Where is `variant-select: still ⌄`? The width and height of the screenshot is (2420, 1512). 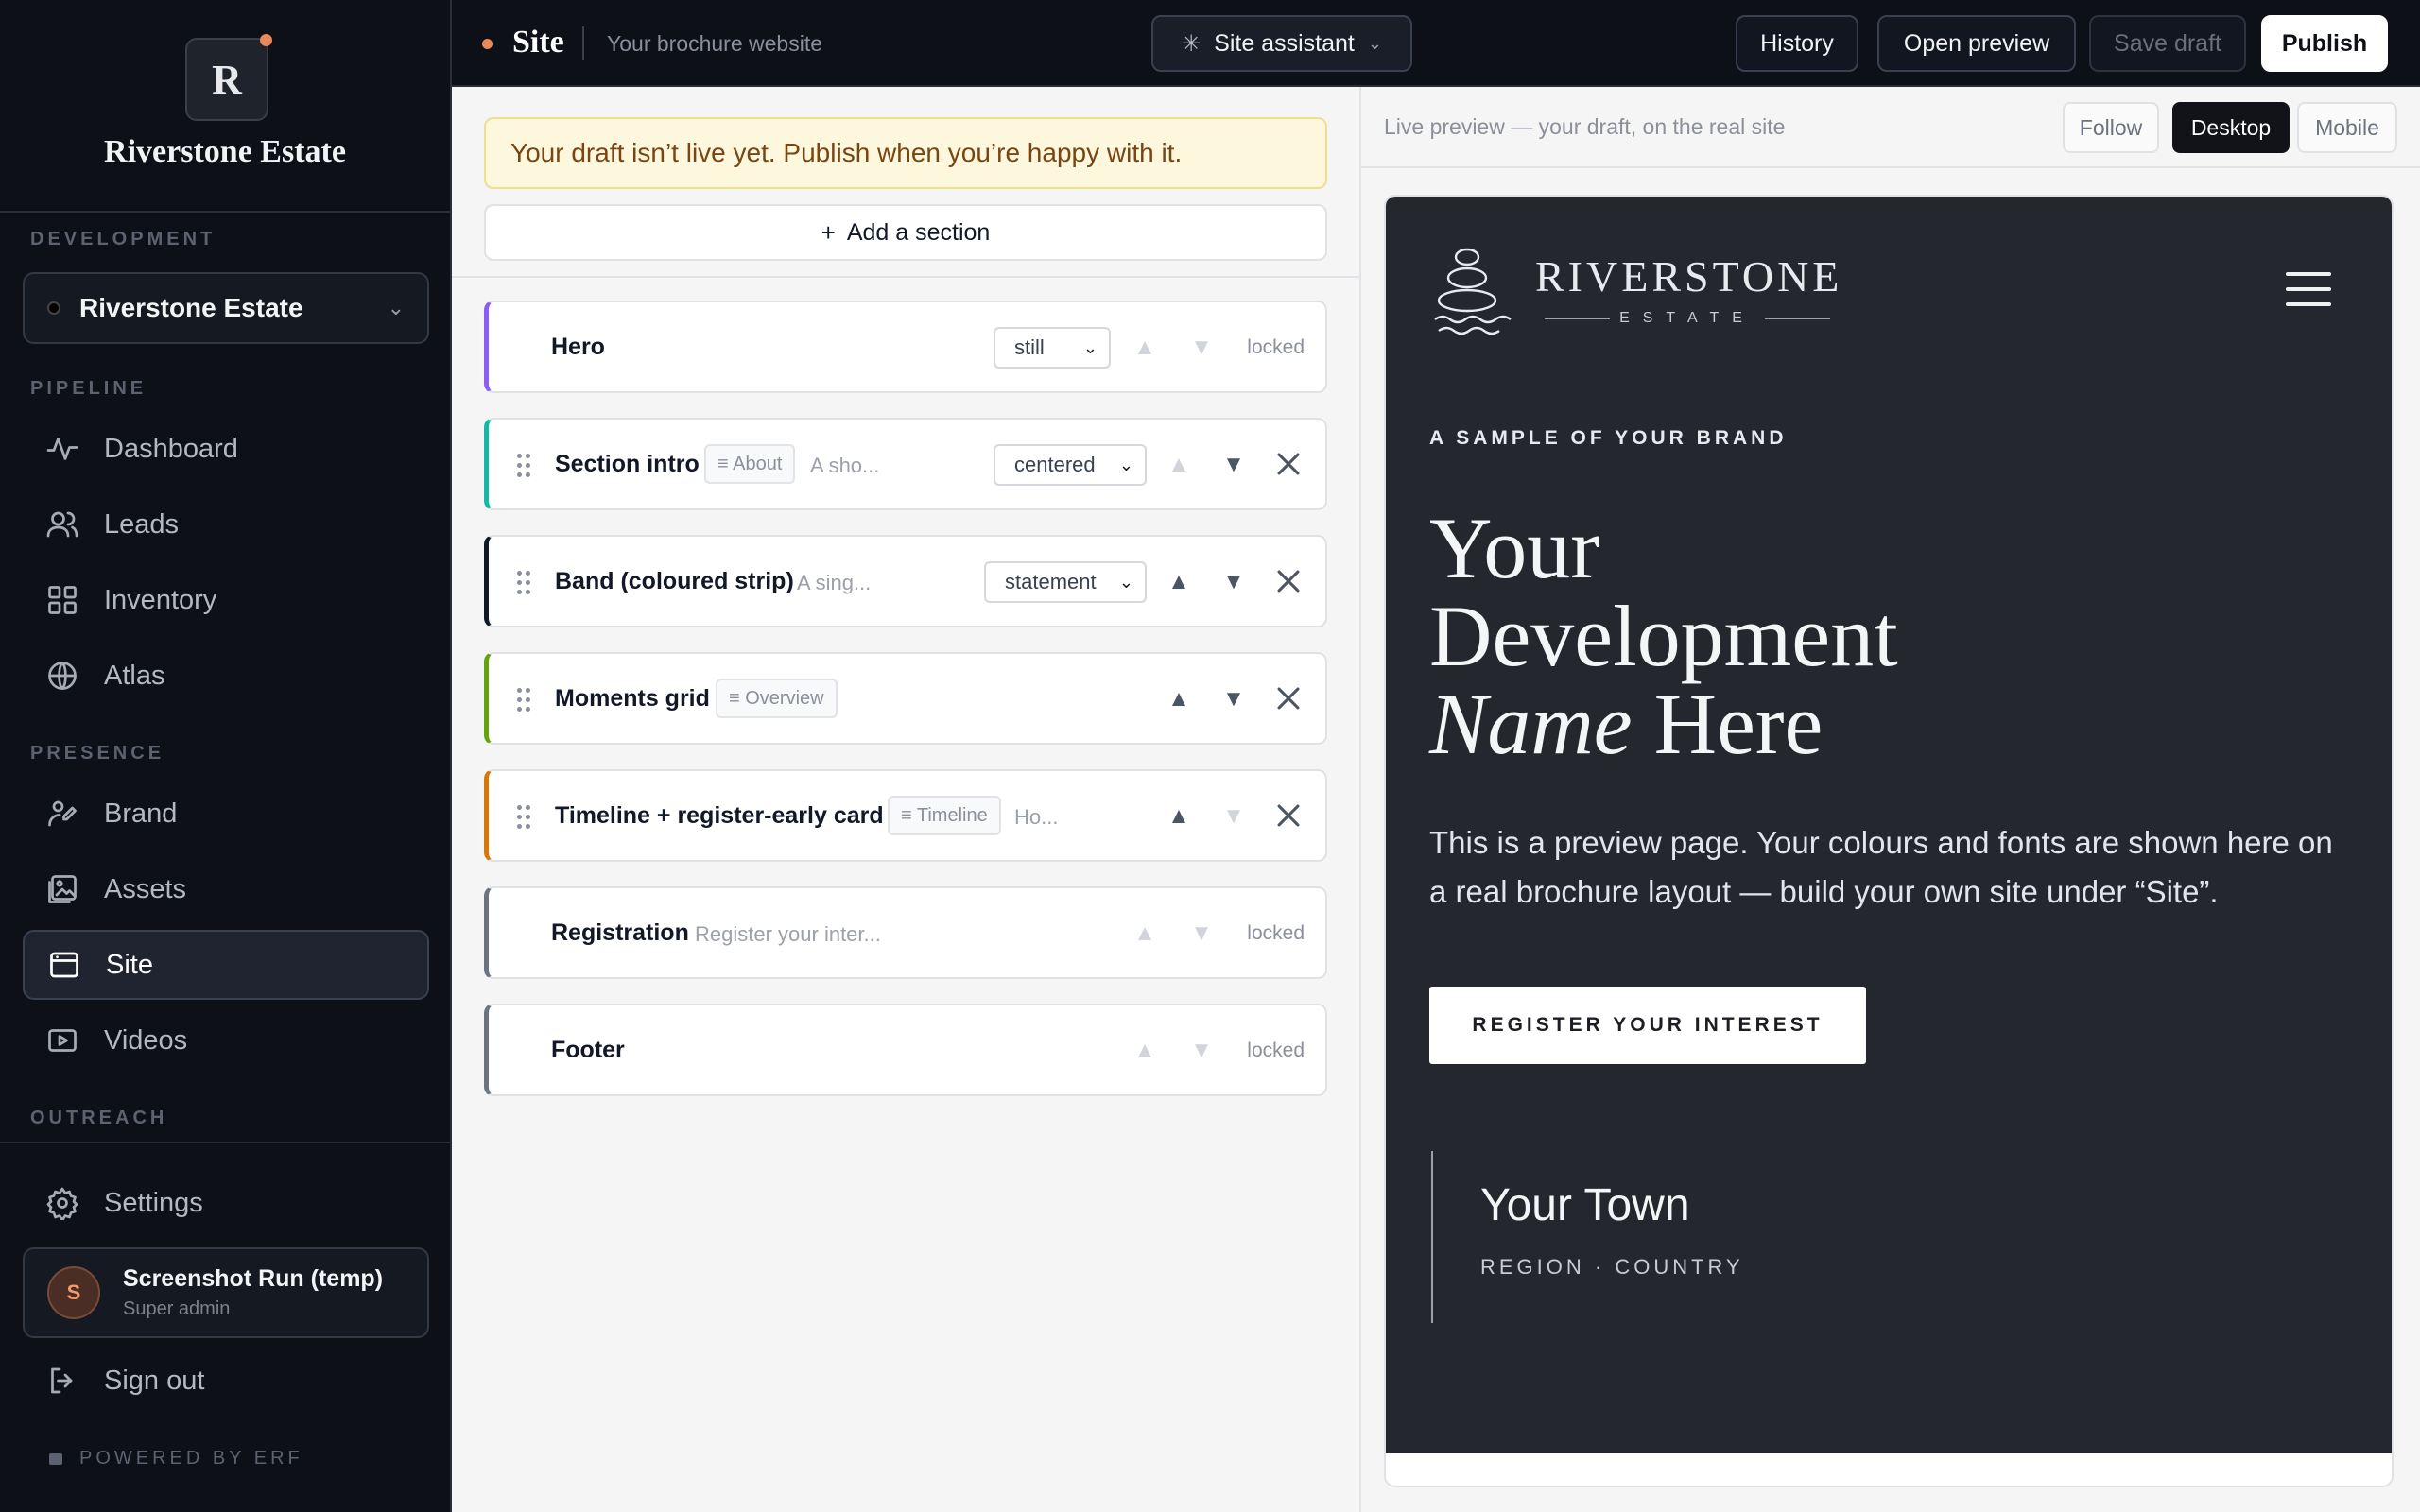
variant-select: still ⌄ is located at coordinates (1053, 348).